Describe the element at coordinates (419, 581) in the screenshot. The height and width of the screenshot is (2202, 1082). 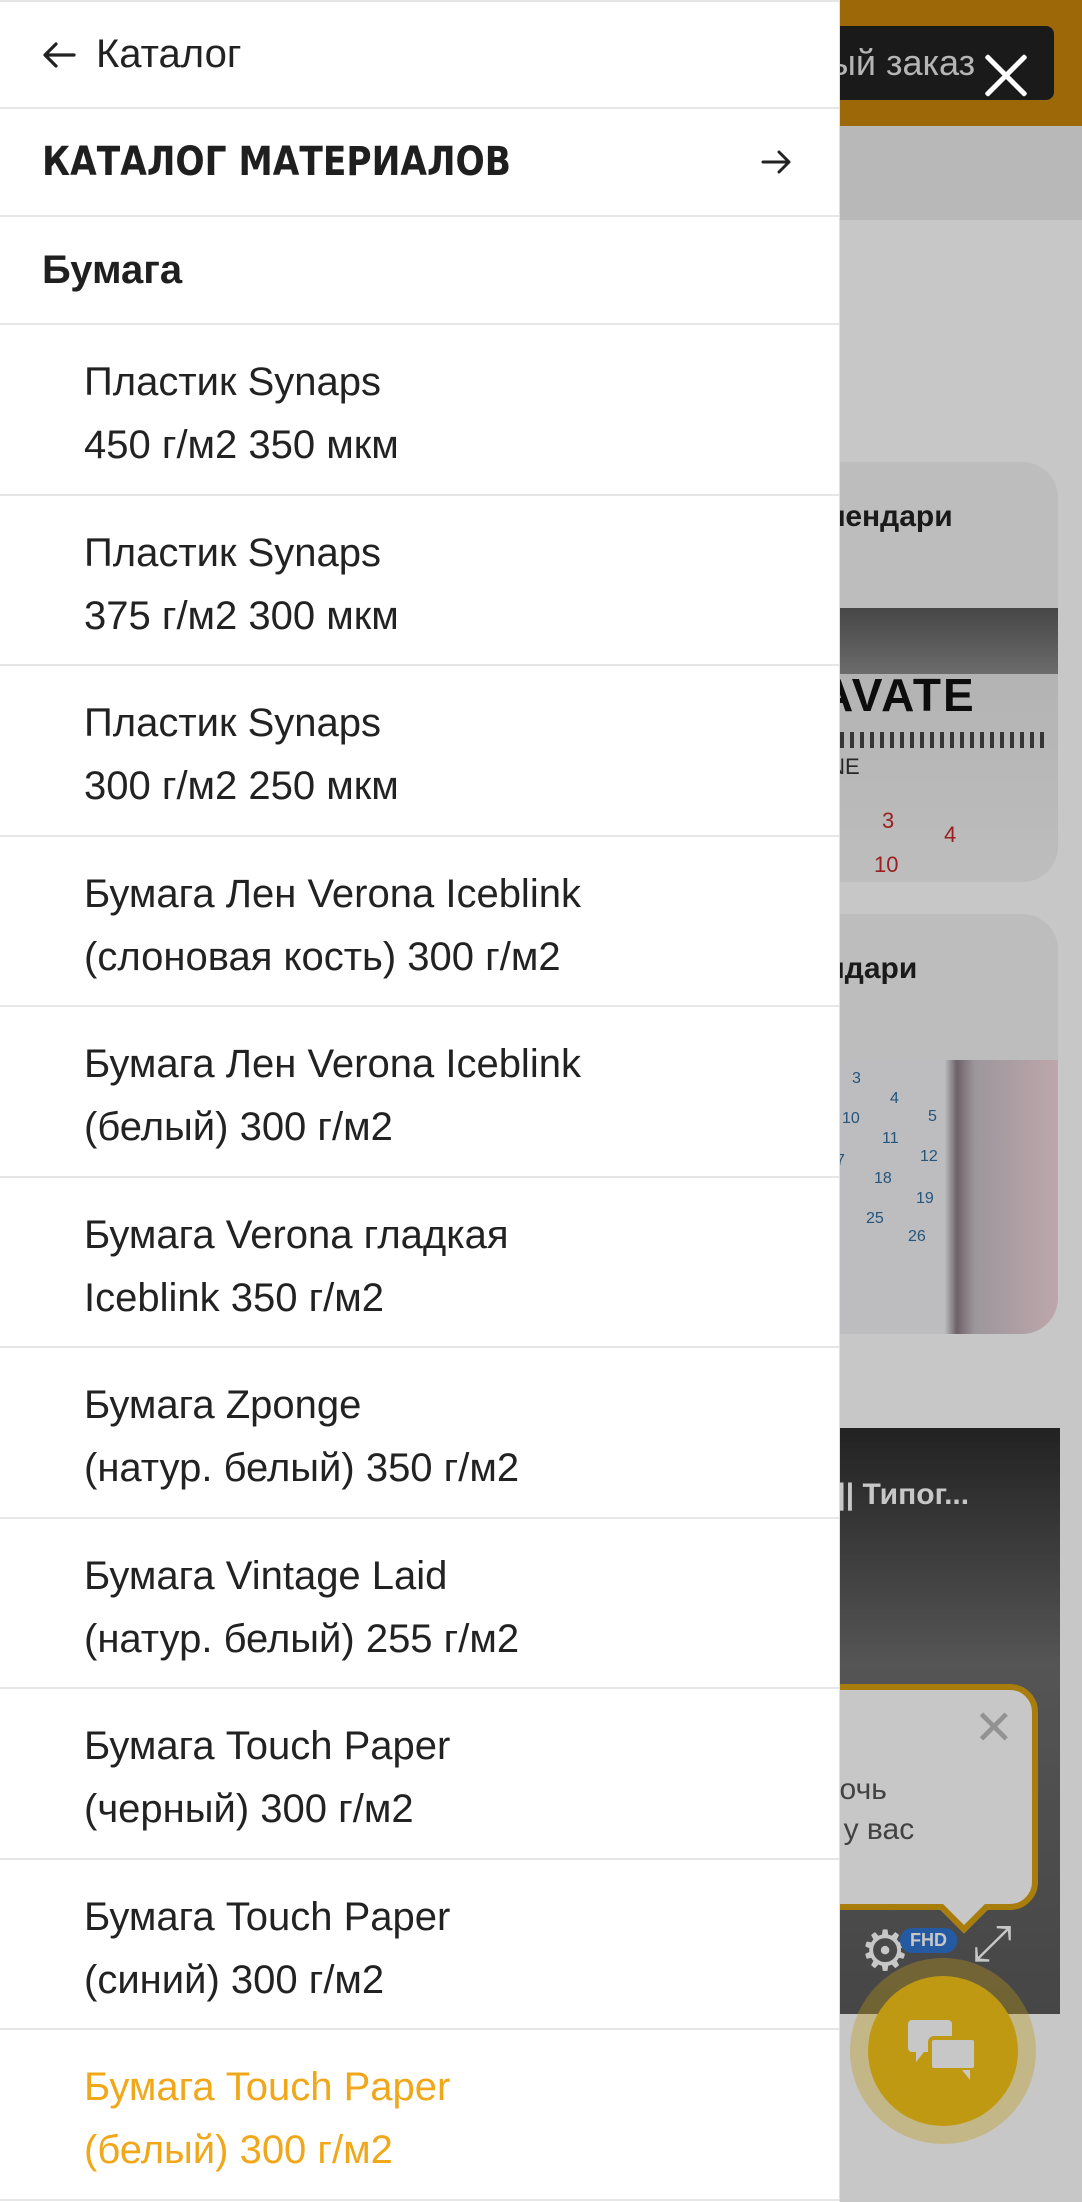
I see `list-item: Пластик Synaps 375 г/м2 300 мкм` at that location.